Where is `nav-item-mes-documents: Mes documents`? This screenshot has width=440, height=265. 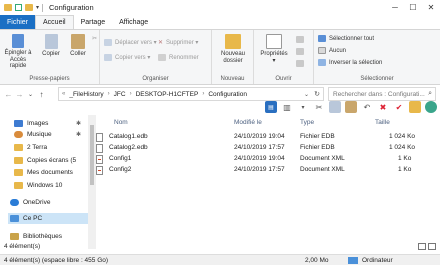 nav-item-mes-documents: Mes documents is located at coordinates (43, 172).